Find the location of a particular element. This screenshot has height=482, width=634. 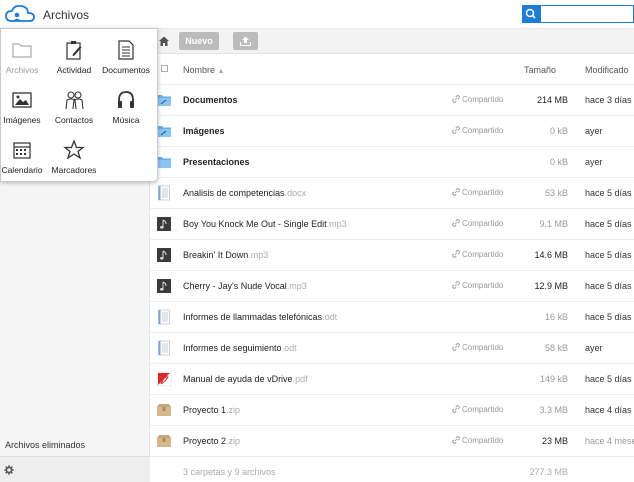

file-name: Manual de ayuda de vDrive.pdf is located at coordinates (245, 379).